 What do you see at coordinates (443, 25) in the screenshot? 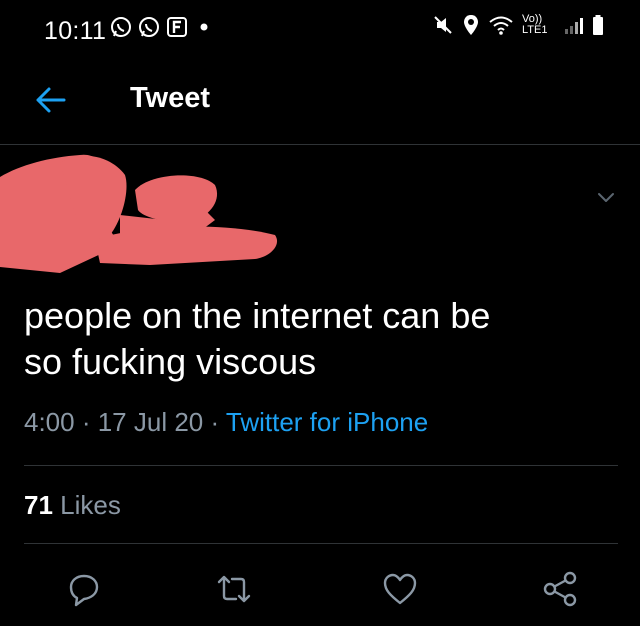
I see `mute-icon` at bounding box center [443, 25].